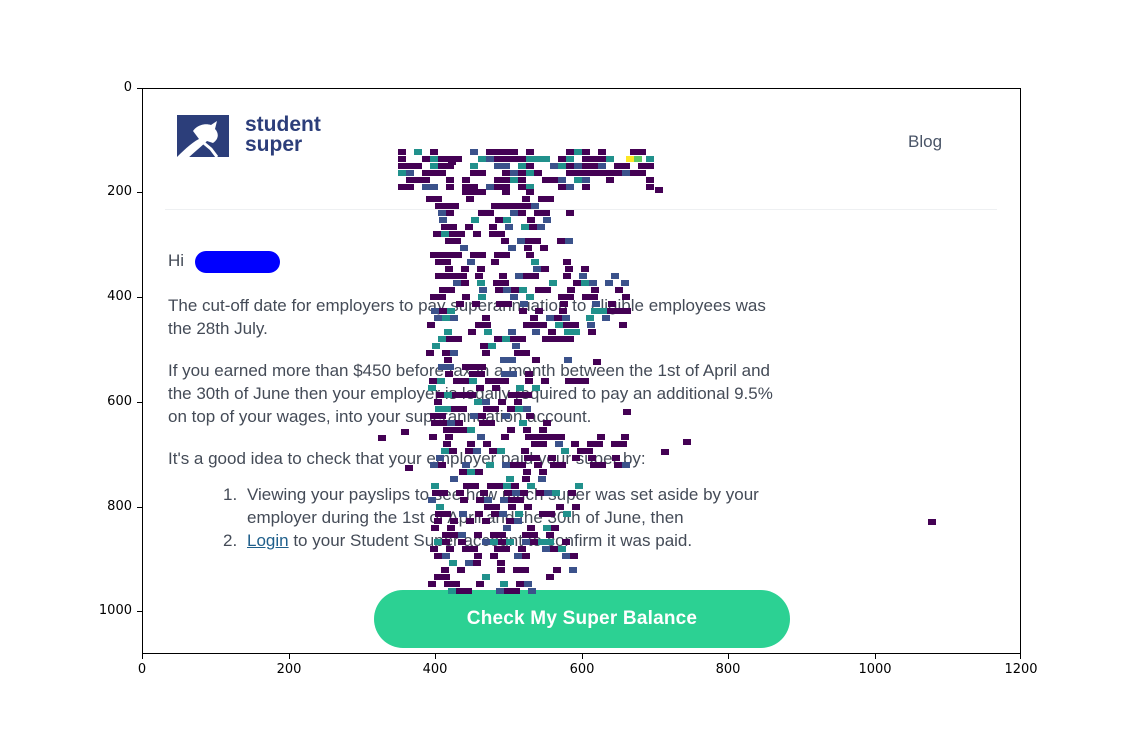  I want to click on brand-line-2: super, so click(274, 144).